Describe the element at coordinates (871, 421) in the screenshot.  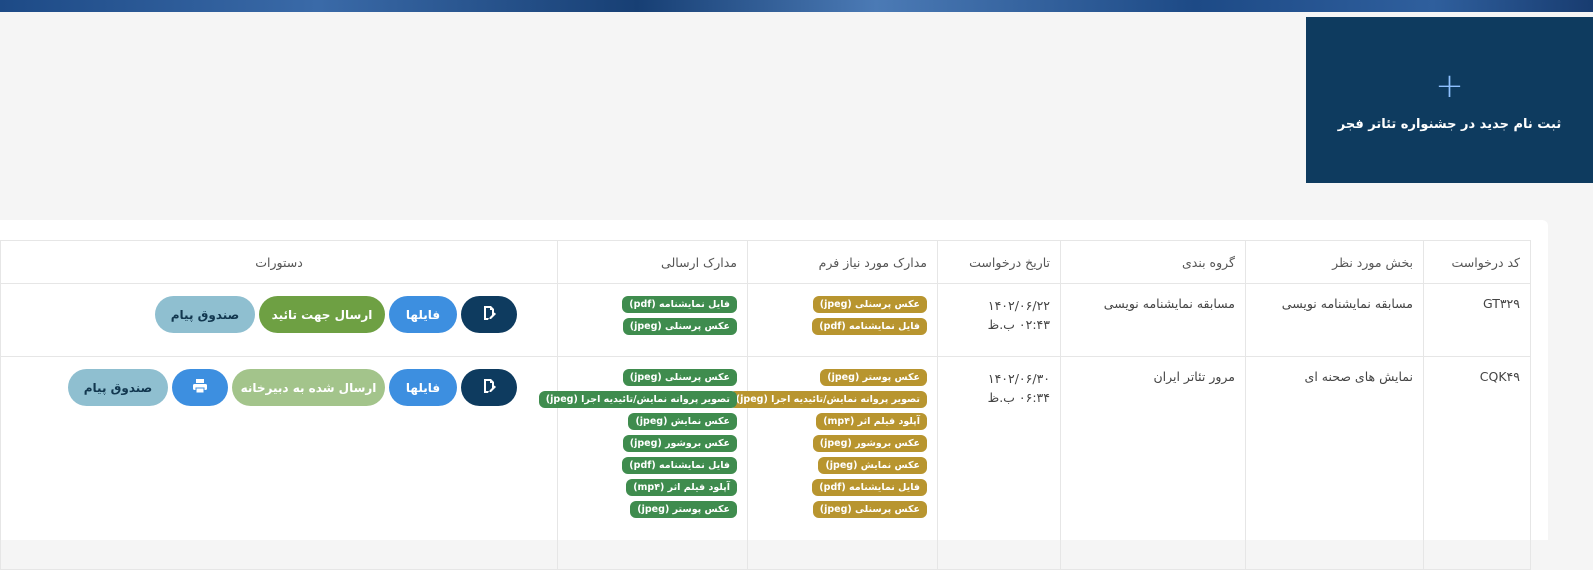
I see `required-doc-badge: آپلود فیلم اثر (mp۴)` at that location.